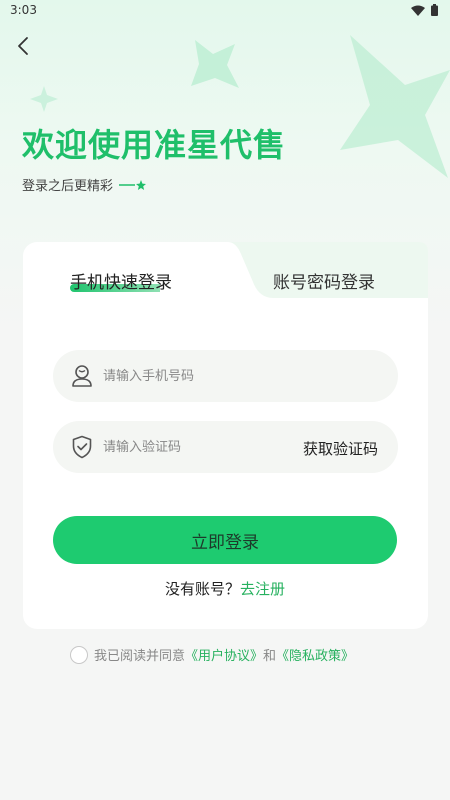 This screenshot has height=800, width=450. I want to click on wifi-icon, so click(418, 10).